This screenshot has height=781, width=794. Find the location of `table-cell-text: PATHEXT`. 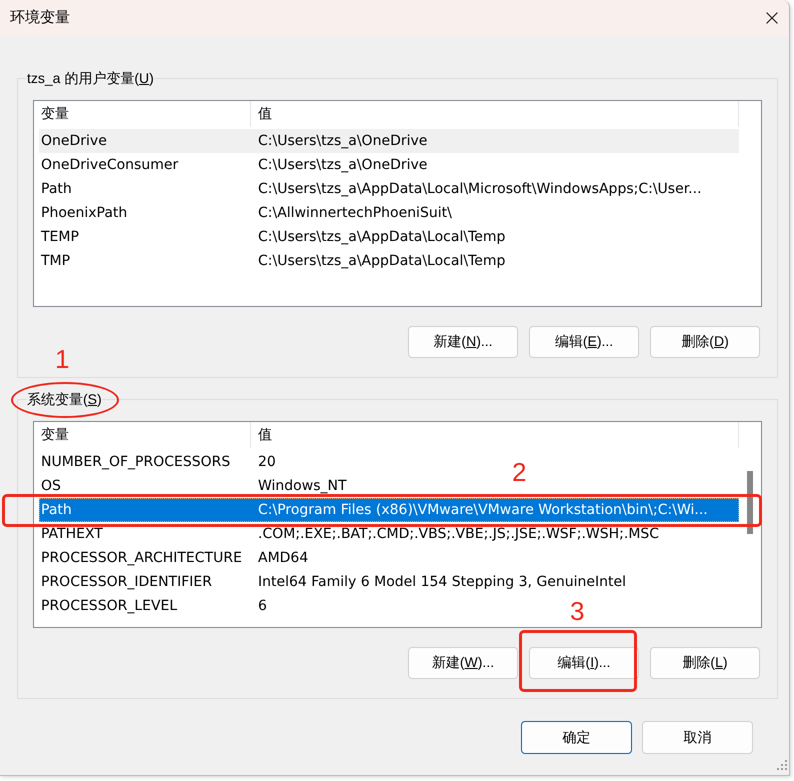

table-cell-text: PATHEXT is located at coordinates (72, 534).